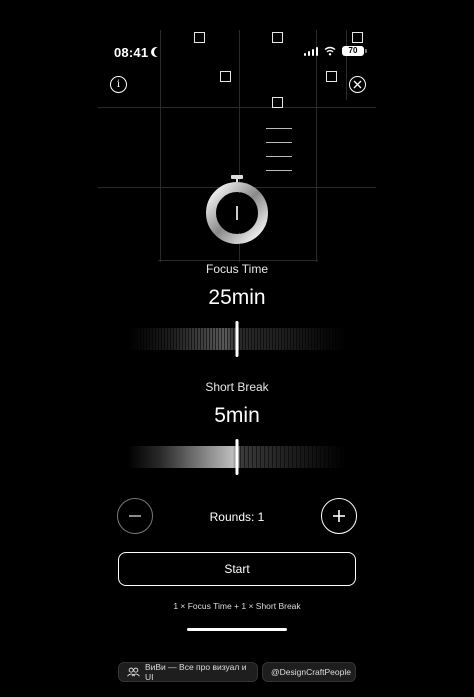 This screenshot has width=474, height=697. Describe the element at coordinates (237, 629) in the screenshot. I see `home-indicator` at that location.